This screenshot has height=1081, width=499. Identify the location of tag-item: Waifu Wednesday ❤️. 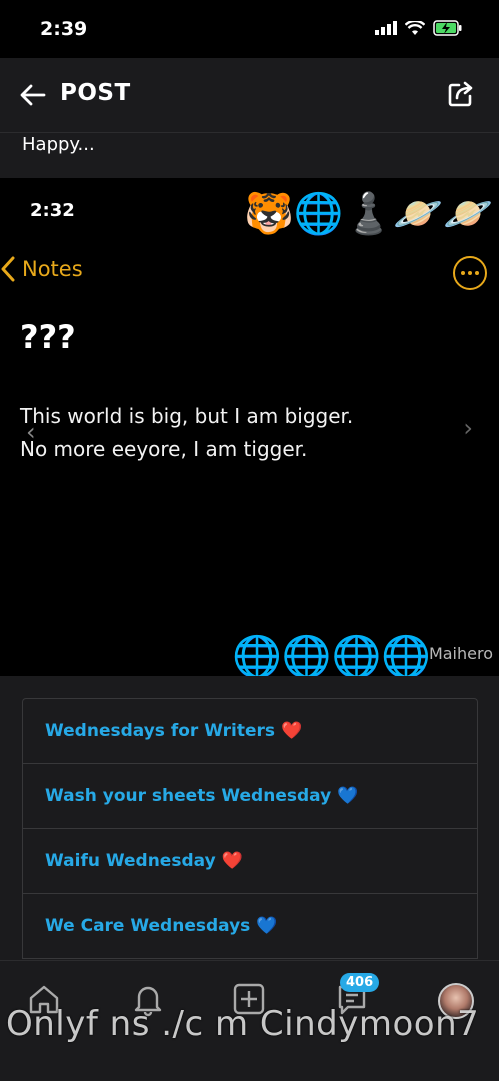
(250, 861).